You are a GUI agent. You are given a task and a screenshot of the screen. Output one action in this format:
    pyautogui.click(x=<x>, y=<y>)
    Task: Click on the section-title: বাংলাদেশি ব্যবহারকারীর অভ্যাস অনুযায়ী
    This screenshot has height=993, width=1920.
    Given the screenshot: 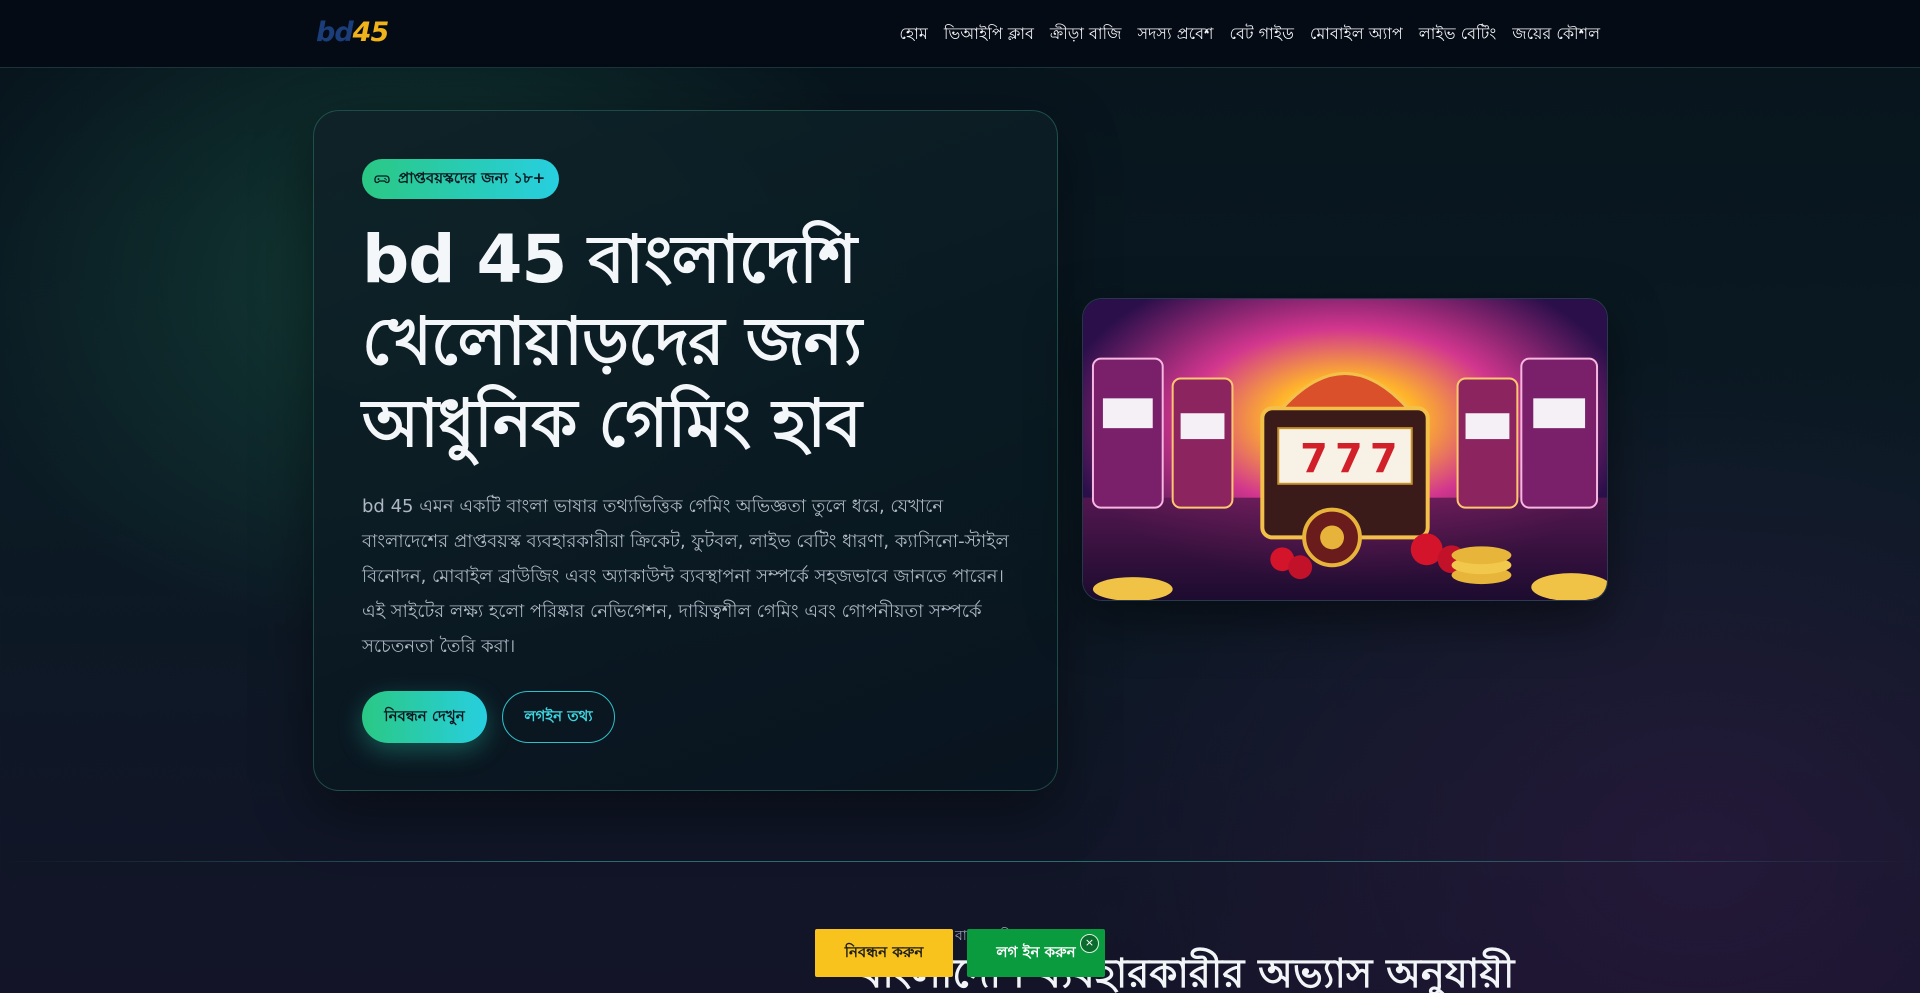 What is the action you would take?
    pyautogui.click(x=1187, y=972)
    